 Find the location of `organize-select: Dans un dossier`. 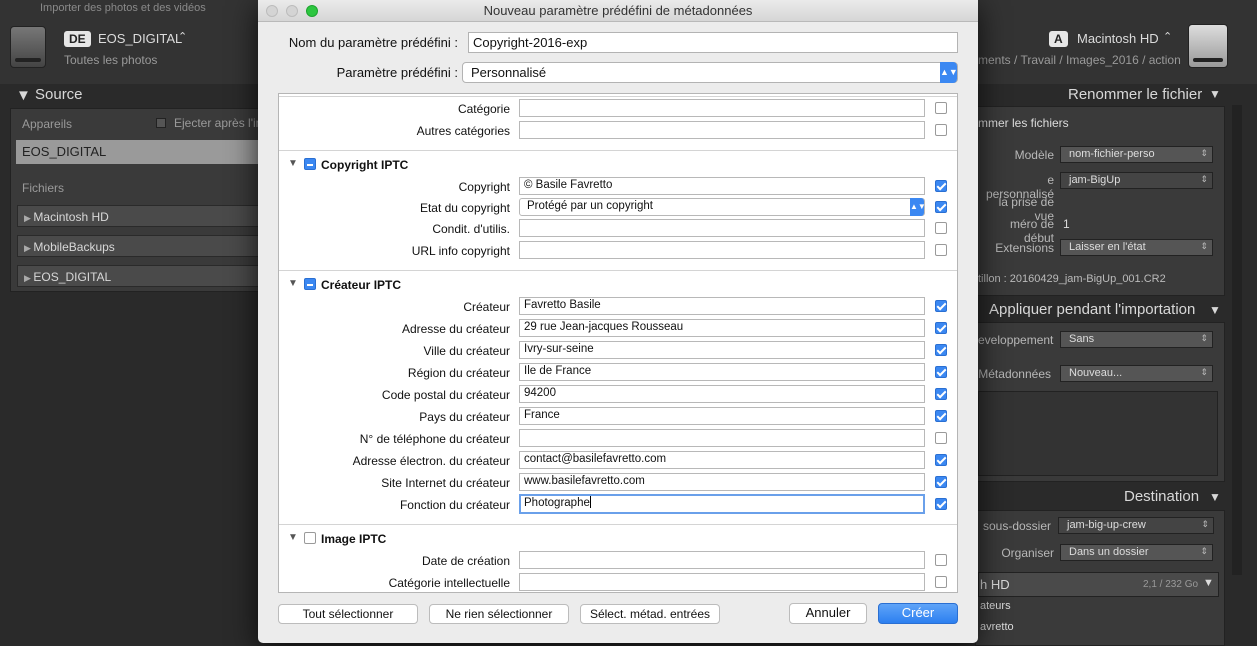

organize-select: Dans un dossier is located at coordinates (1136, 552).